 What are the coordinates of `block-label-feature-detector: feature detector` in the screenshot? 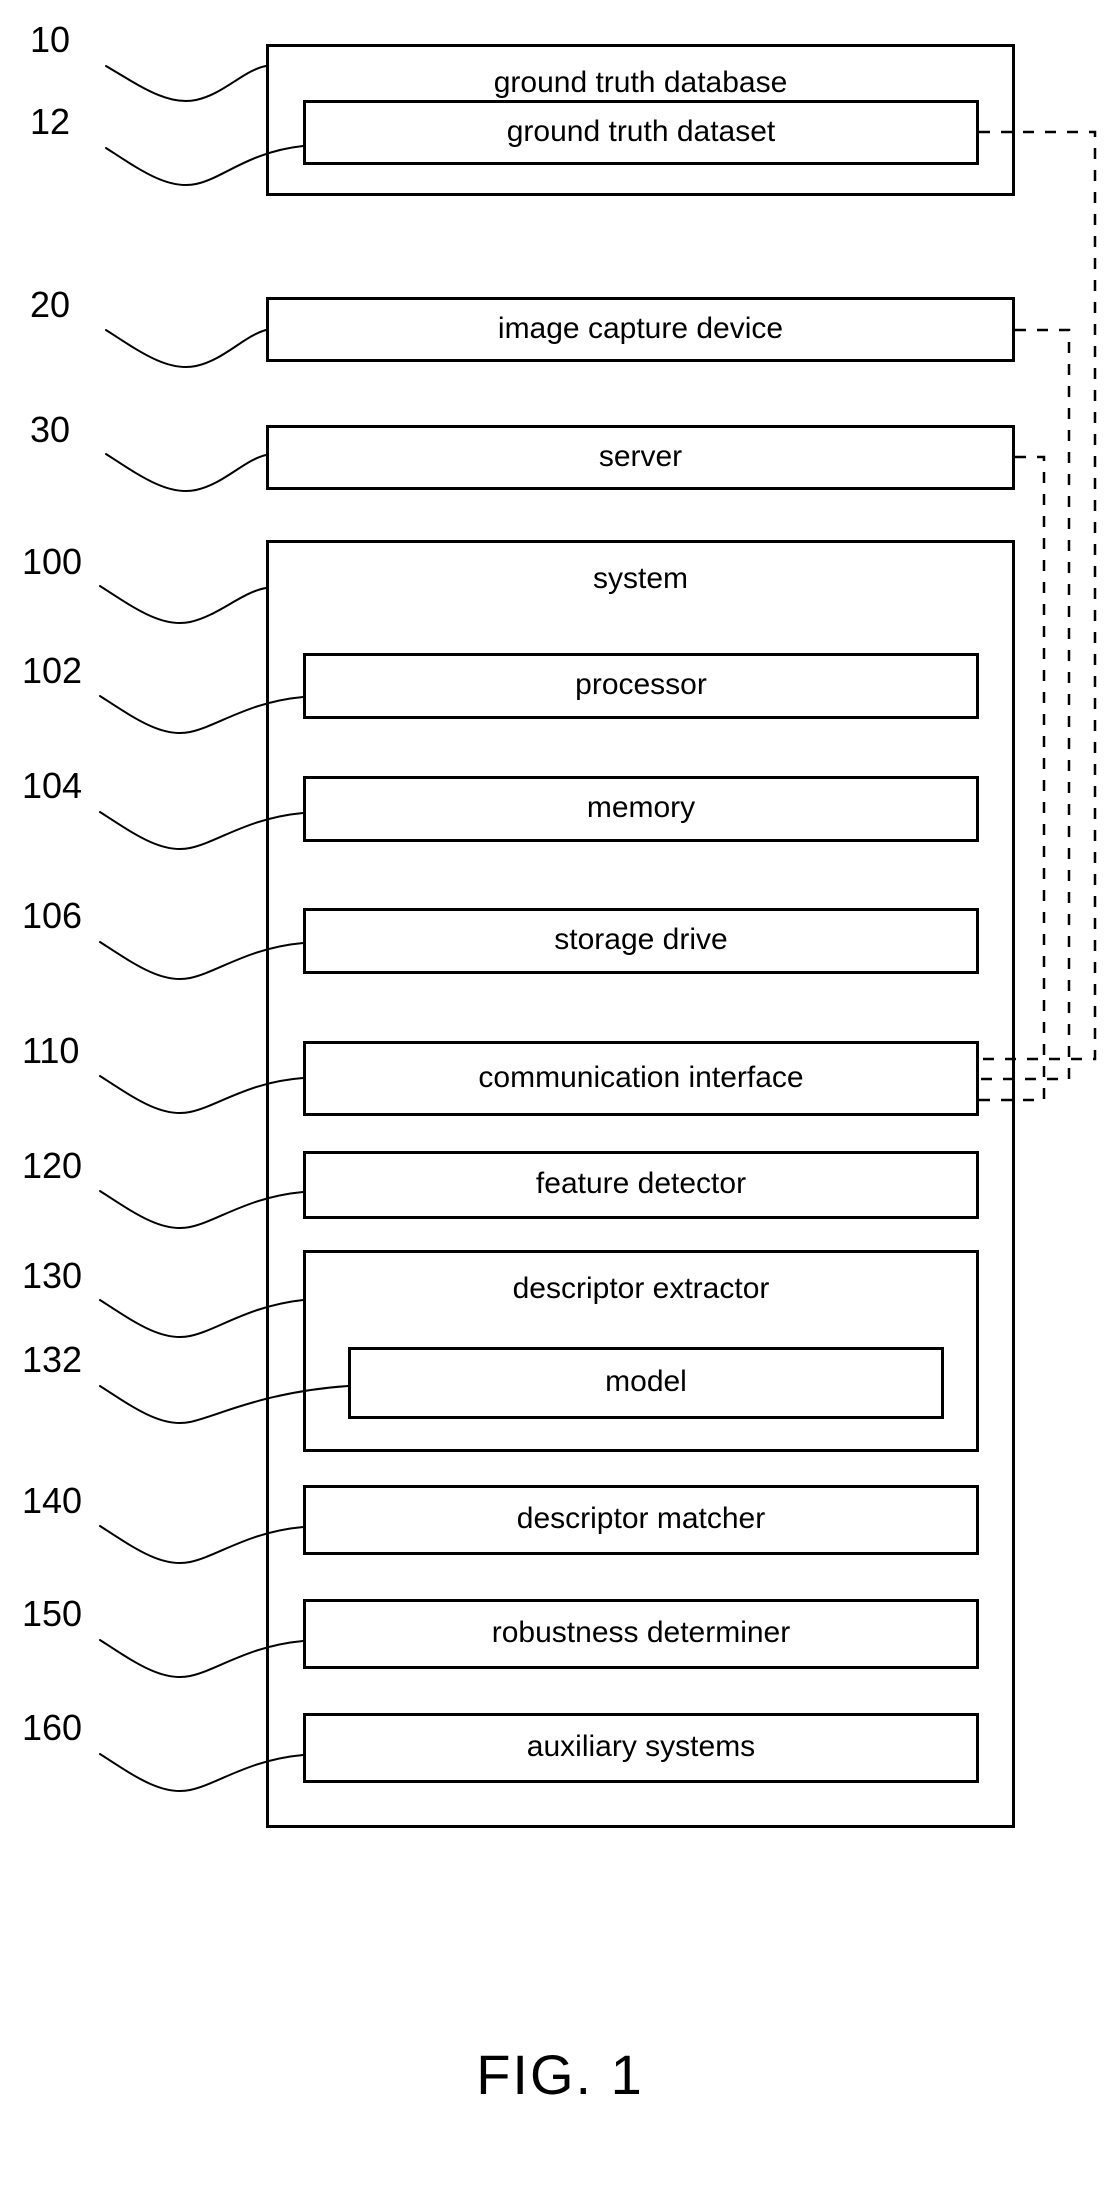 It's located at (641, 1183).